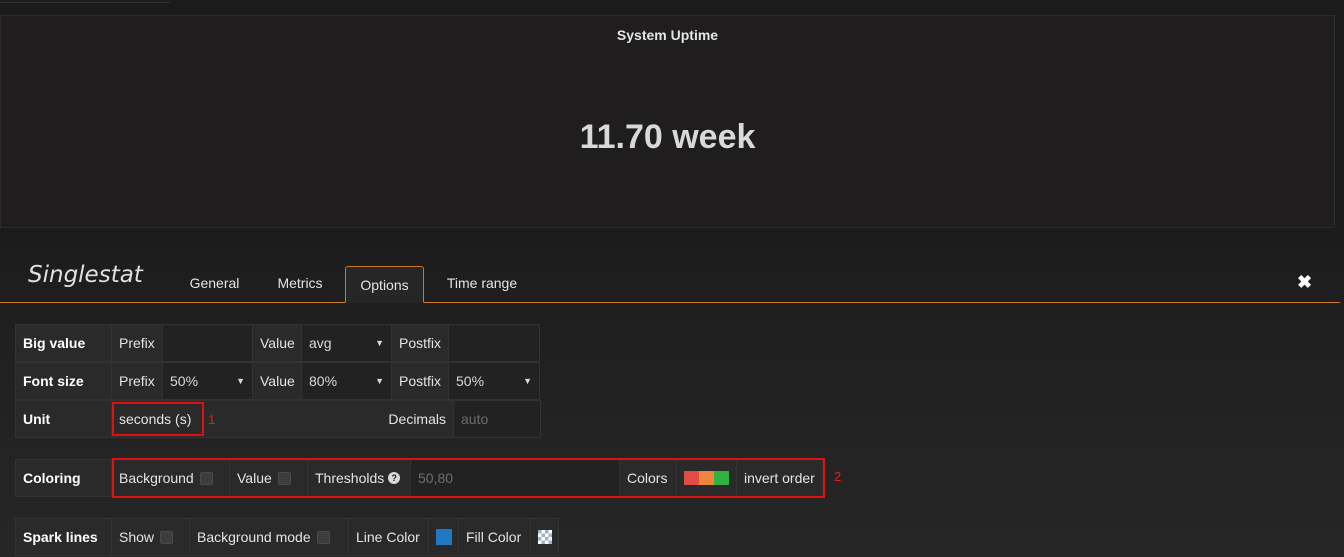 Image resolution: width=1344 pixels, height=557 pixels. What do you see at coordinates (207, 343) in the screenshot?
I see `prefix-input` at bounding box center [207, 343].